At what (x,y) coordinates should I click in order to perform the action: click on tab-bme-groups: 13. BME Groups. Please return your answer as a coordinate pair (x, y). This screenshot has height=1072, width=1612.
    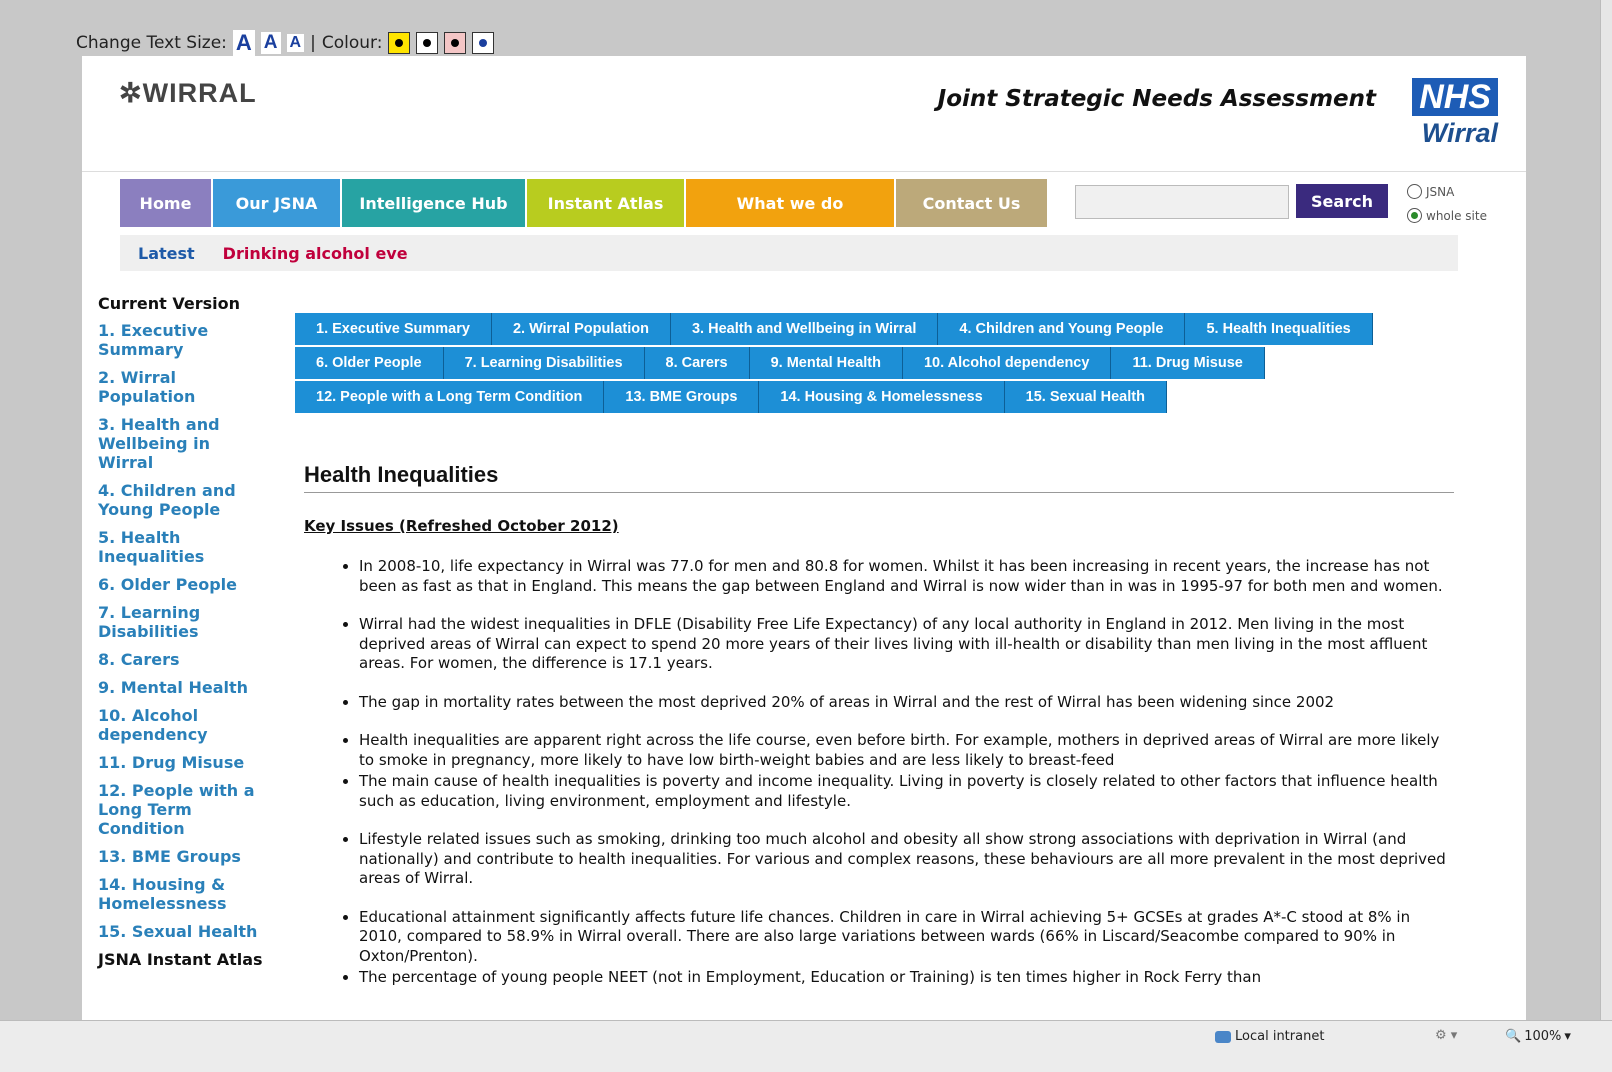
    Looking at the image, I should click on (682, 397).